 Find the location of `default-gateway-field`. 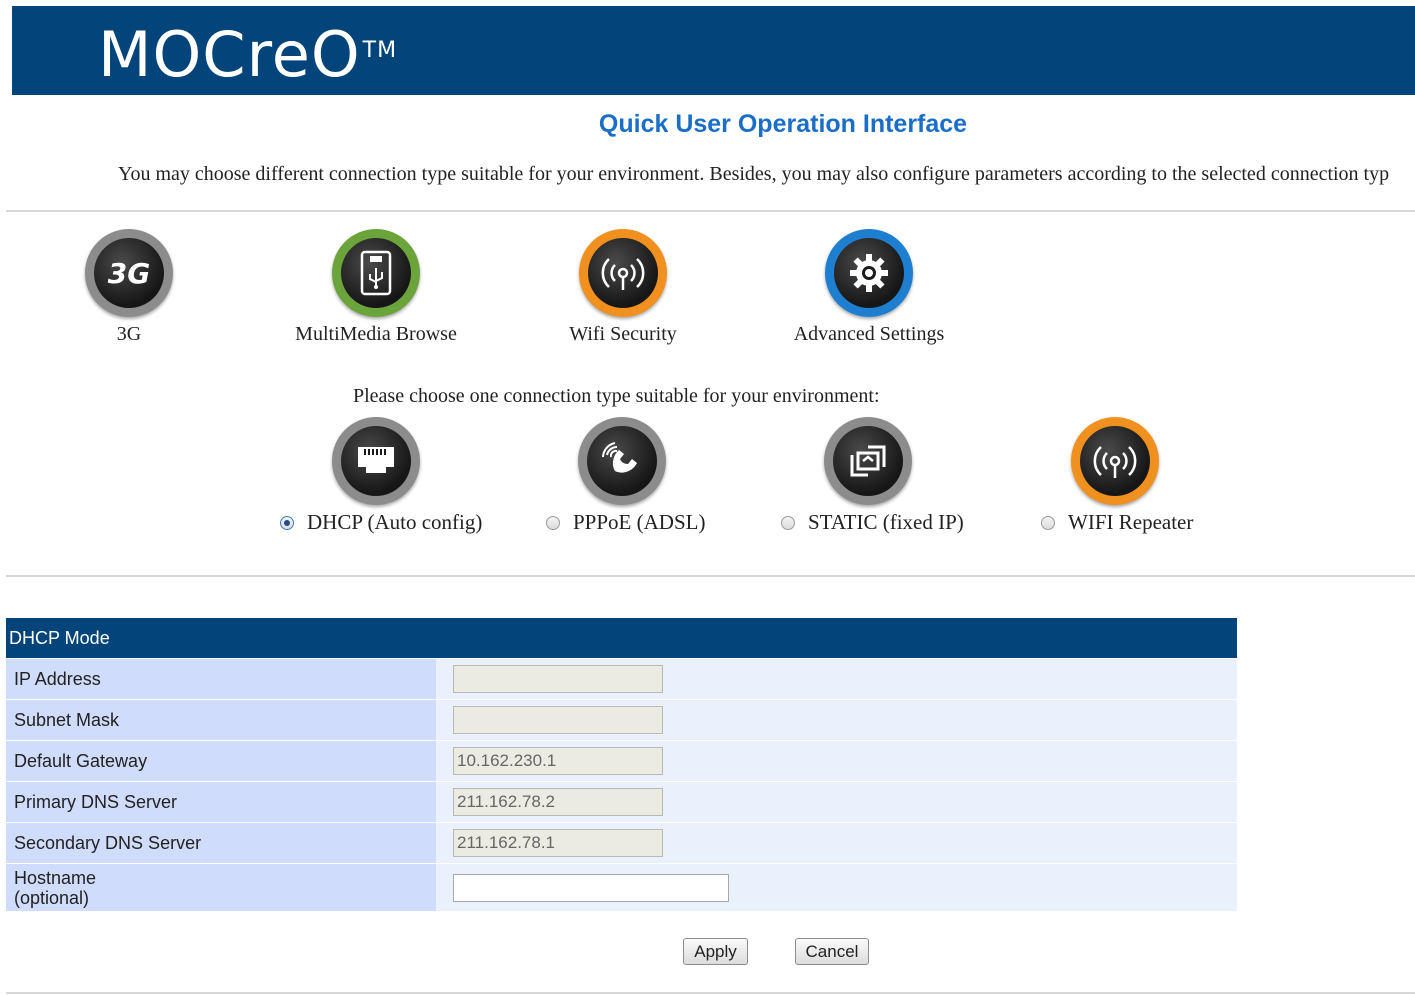

default-gateway-field is located at coordinates (558, 761).